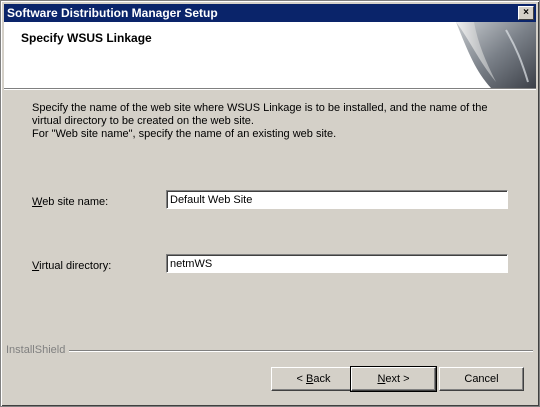 The height and width of the screenshot is (407, 540). I want to click on cancel-button: Cancel, so click(481, 379).